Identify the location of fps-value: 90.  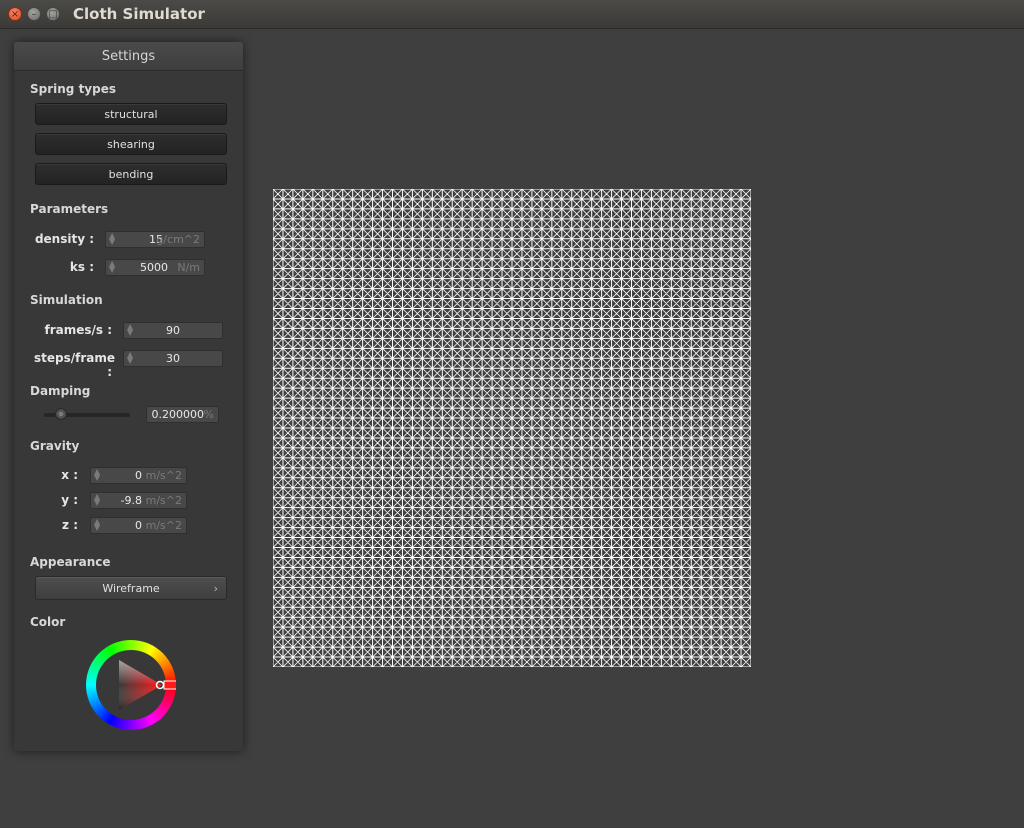
(173, 330).